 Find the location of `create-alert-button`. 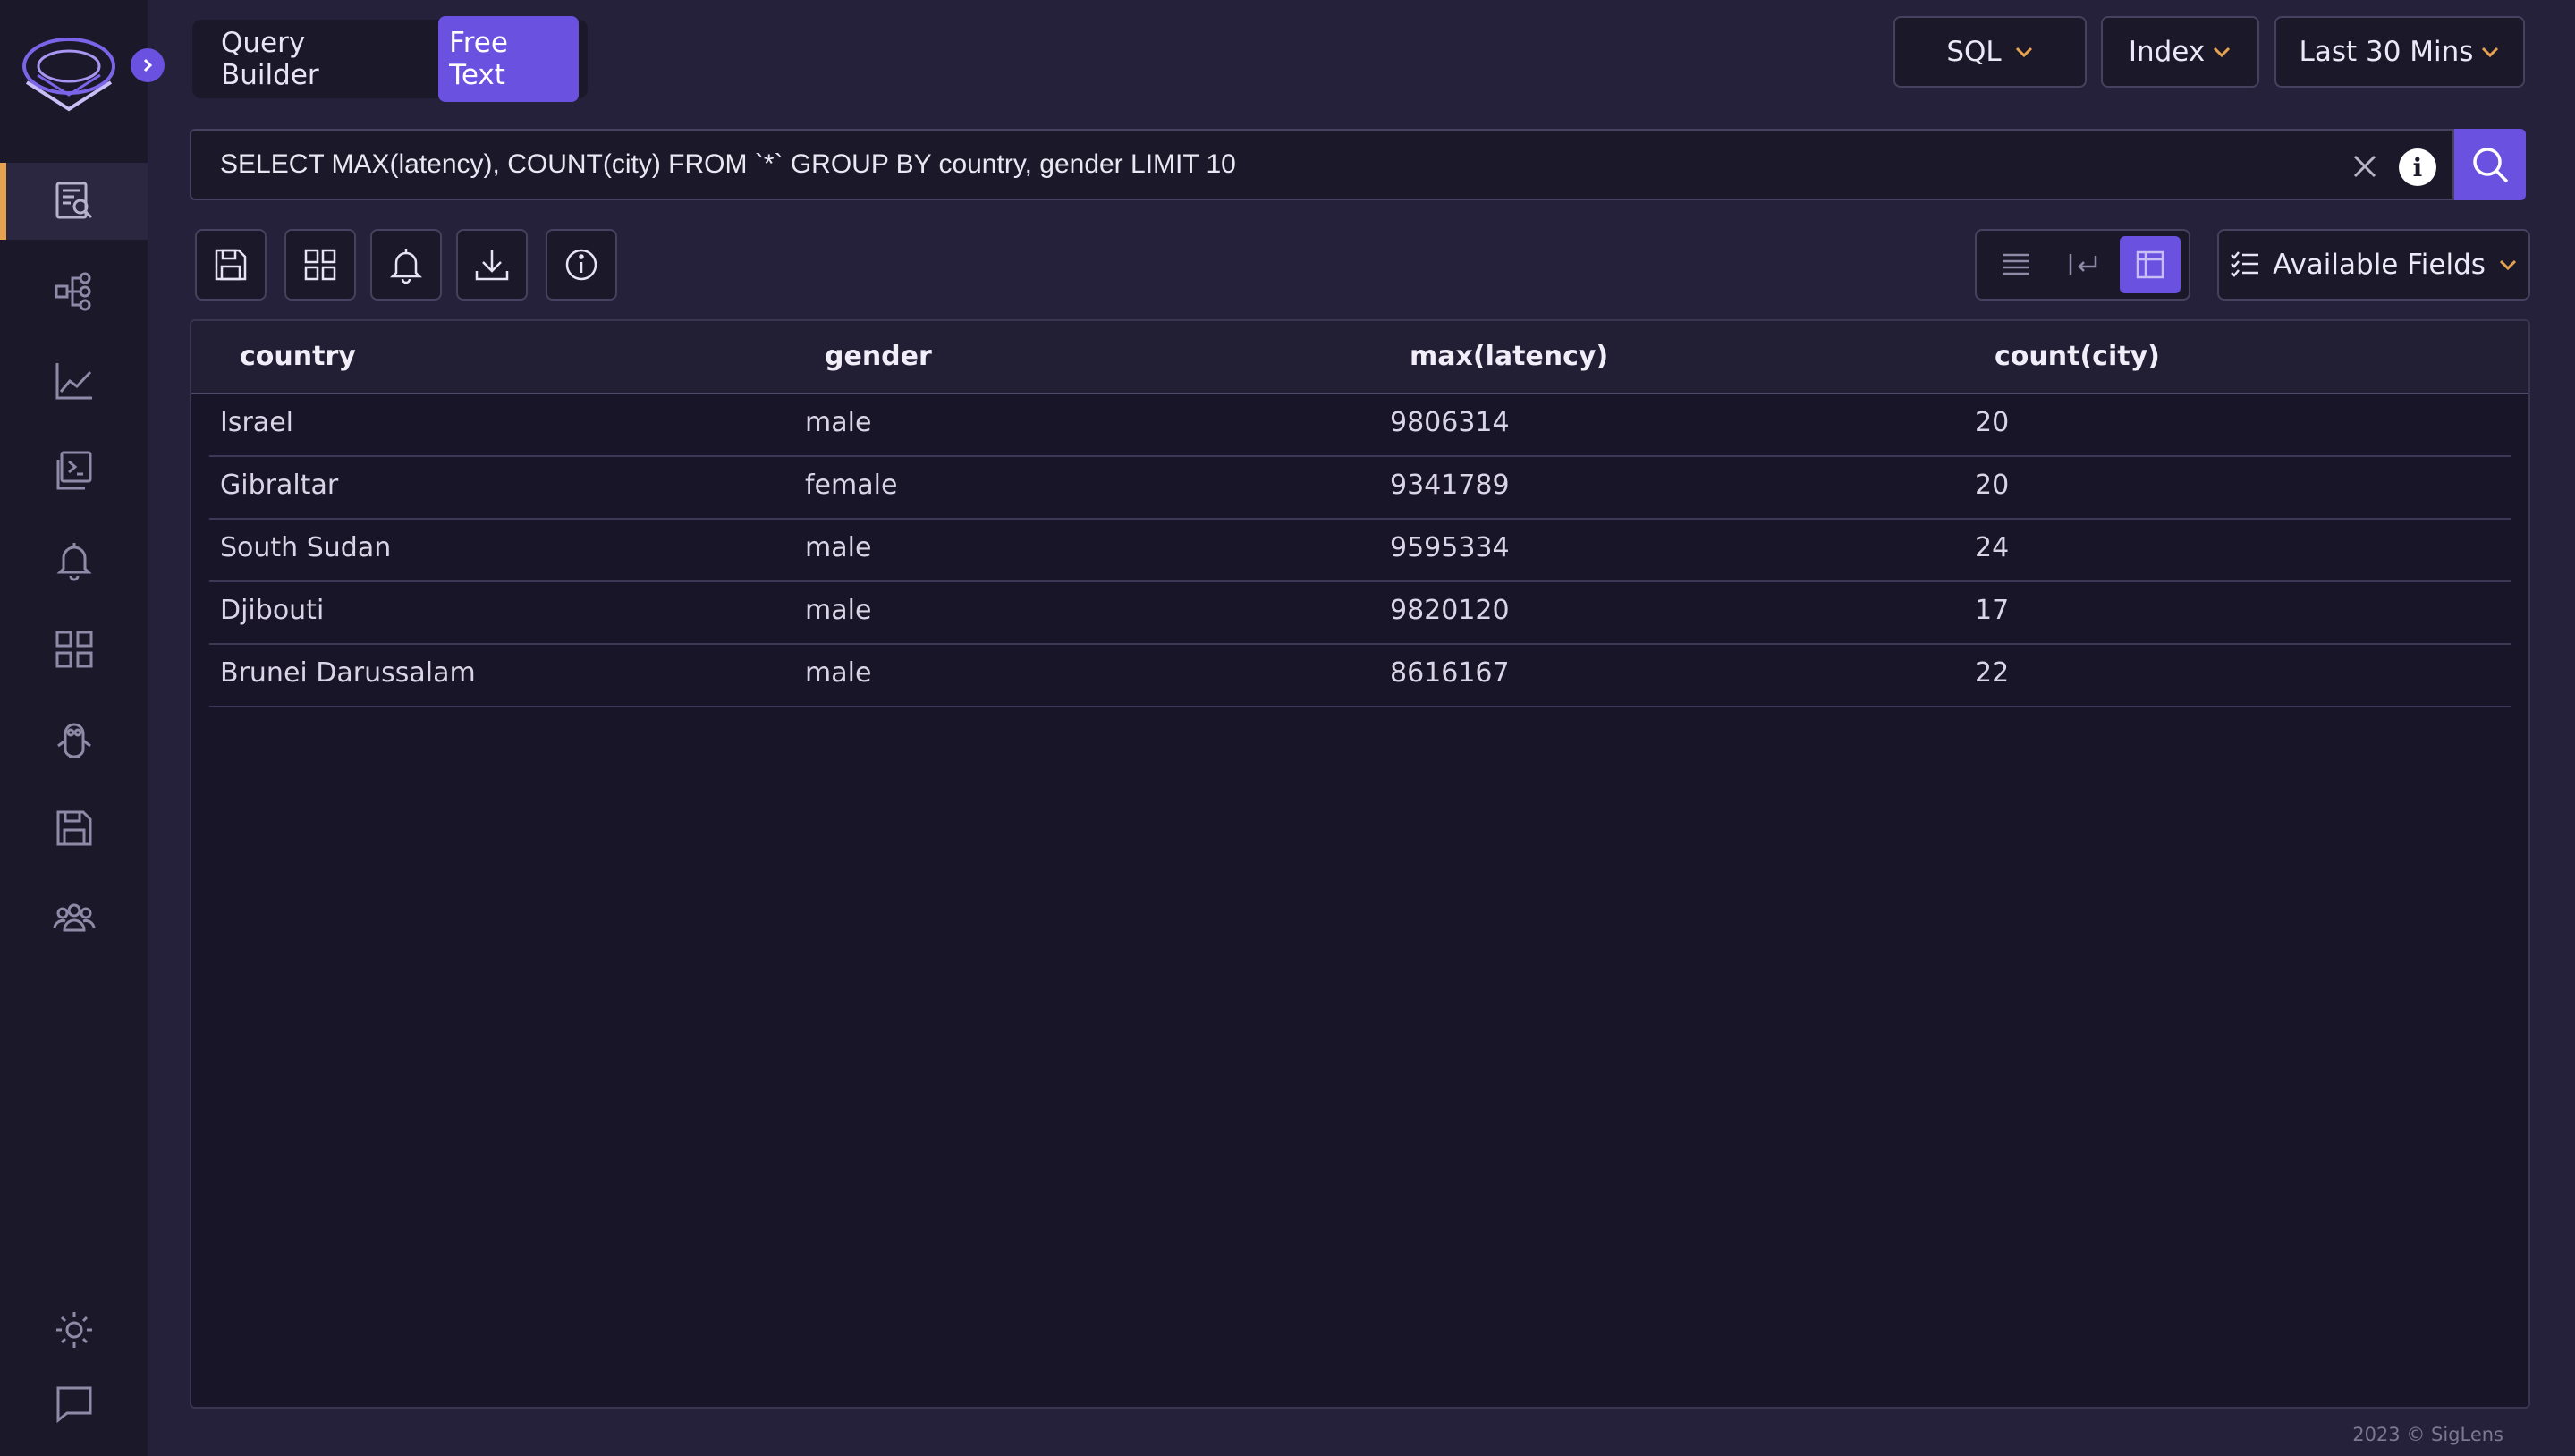

create-alert-button is located at coordinates (406, 265).